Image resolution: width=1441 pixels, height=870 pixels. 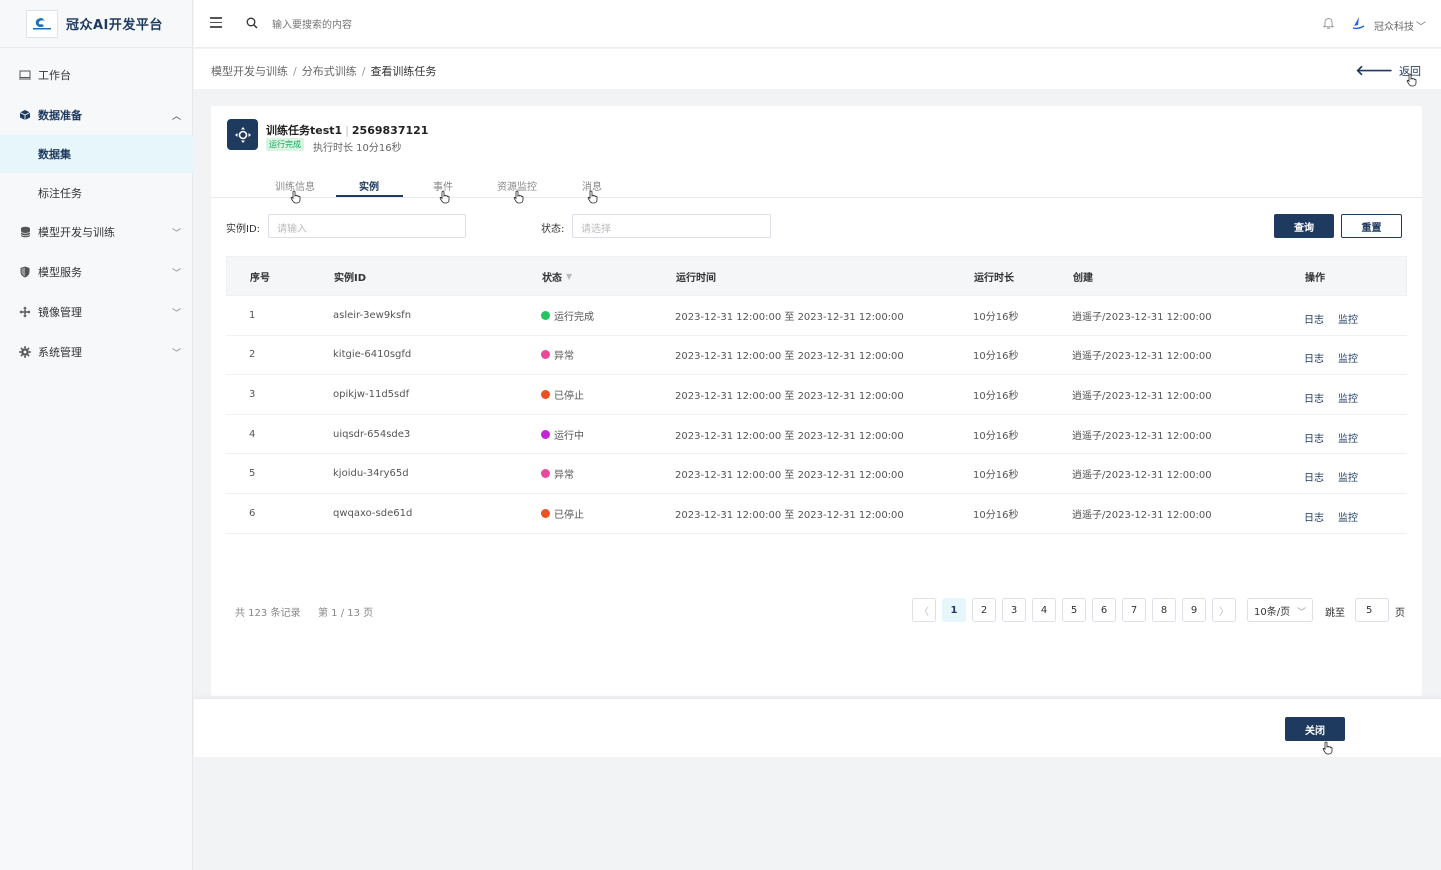 I want to click on search-button: 查询, so click(x=1304, y=226).